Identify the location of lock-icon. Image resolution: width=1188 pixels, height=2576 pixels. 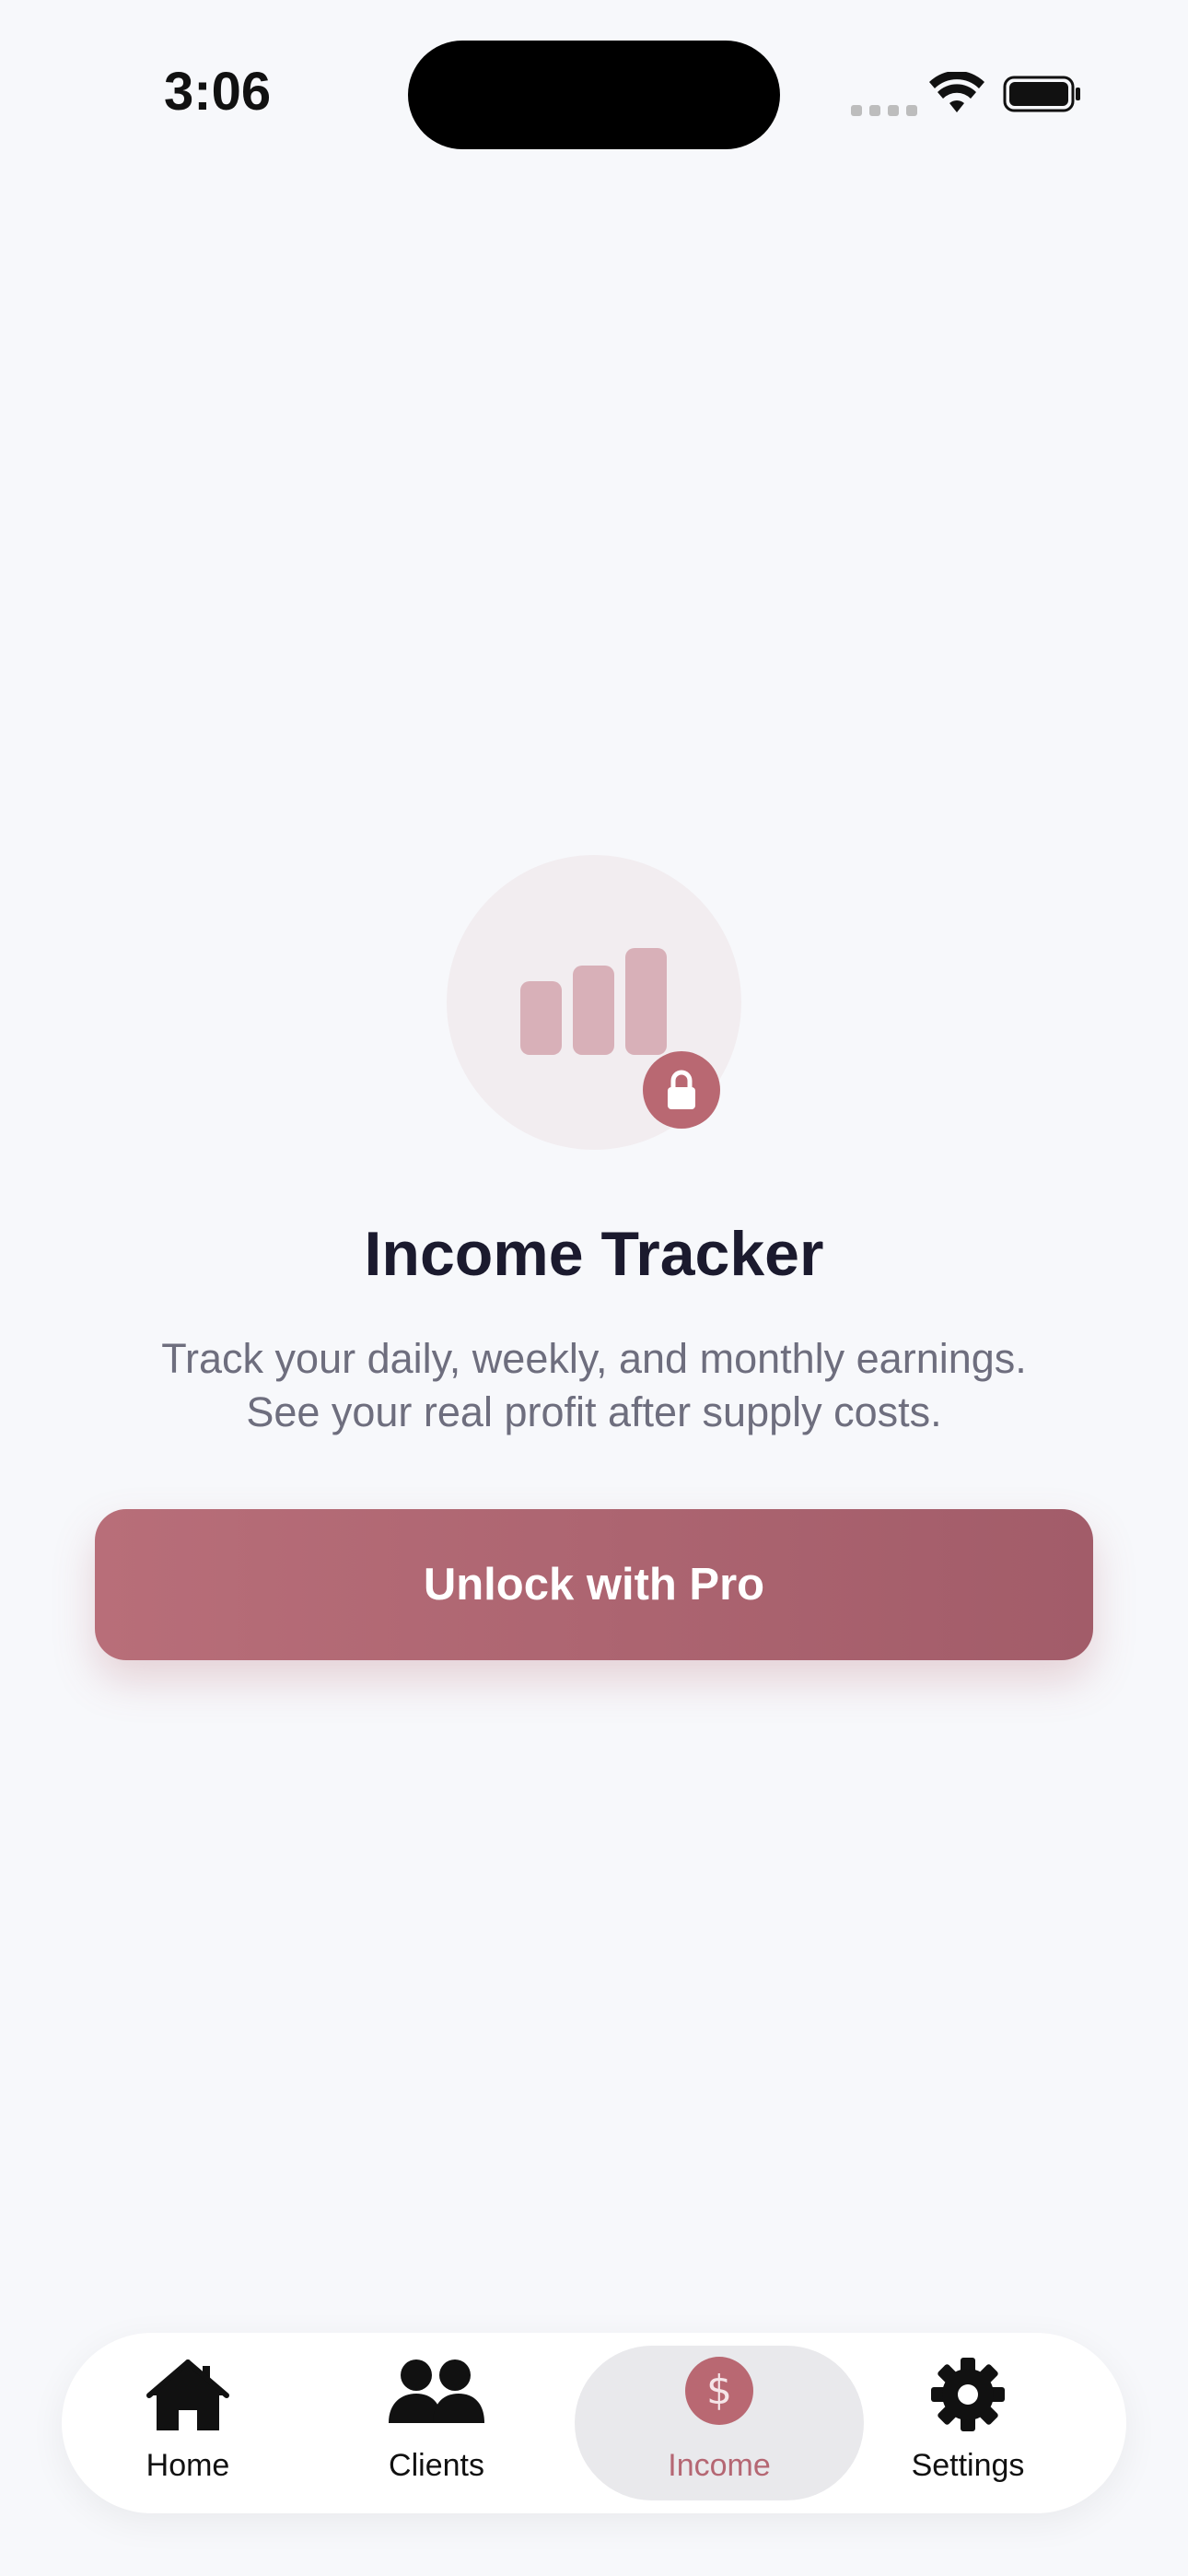
(681, 1089).